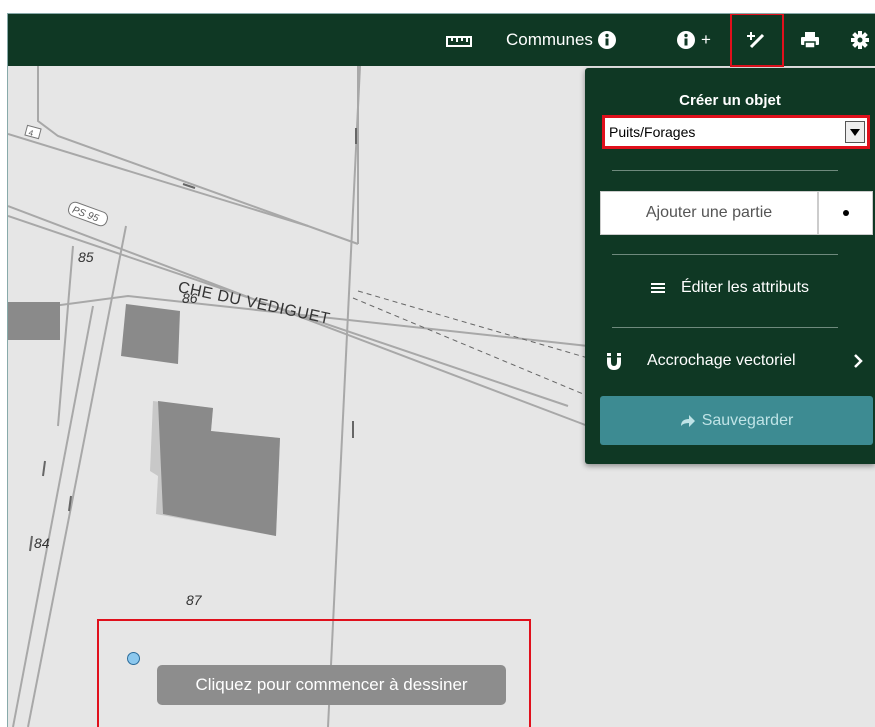 Image resolution: width=875 pixels, height=727 pixels. I want to click on info-icon, so click(606, 40).